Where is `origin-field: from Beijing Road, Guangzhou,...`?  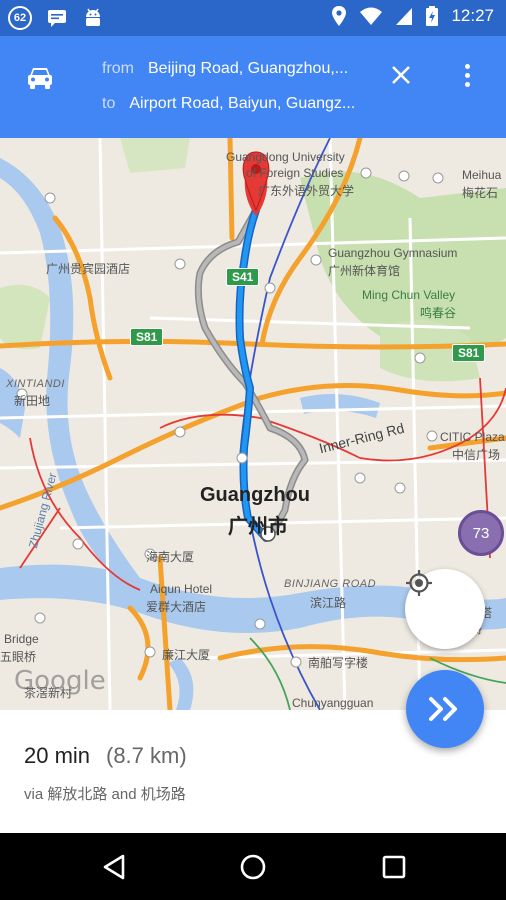 origin-field: from Beijing Road, Guangzhou,... is located at coordinates (225, 69).